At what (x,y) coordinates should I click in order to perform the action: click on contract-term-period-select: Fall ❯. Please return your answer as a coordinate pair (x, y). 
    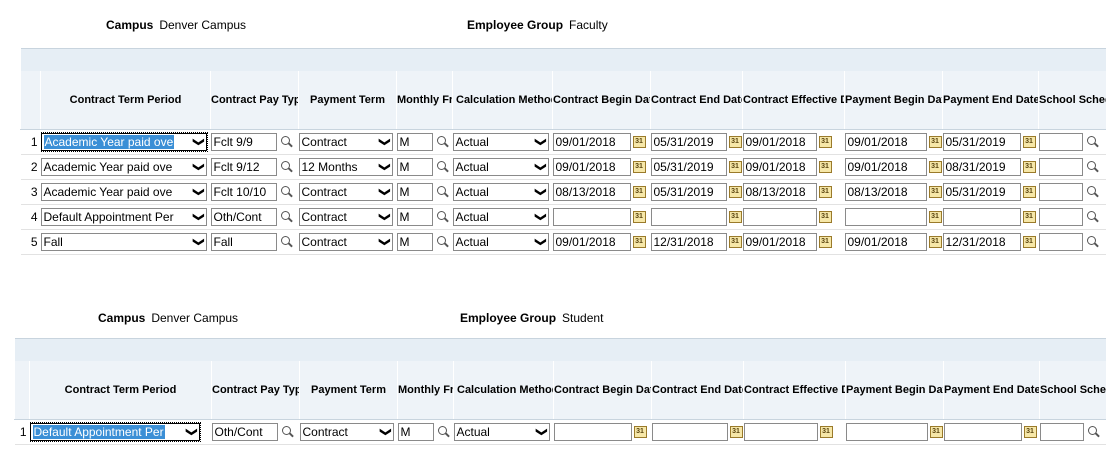
    Looking at the image, I should click on (123, 242).